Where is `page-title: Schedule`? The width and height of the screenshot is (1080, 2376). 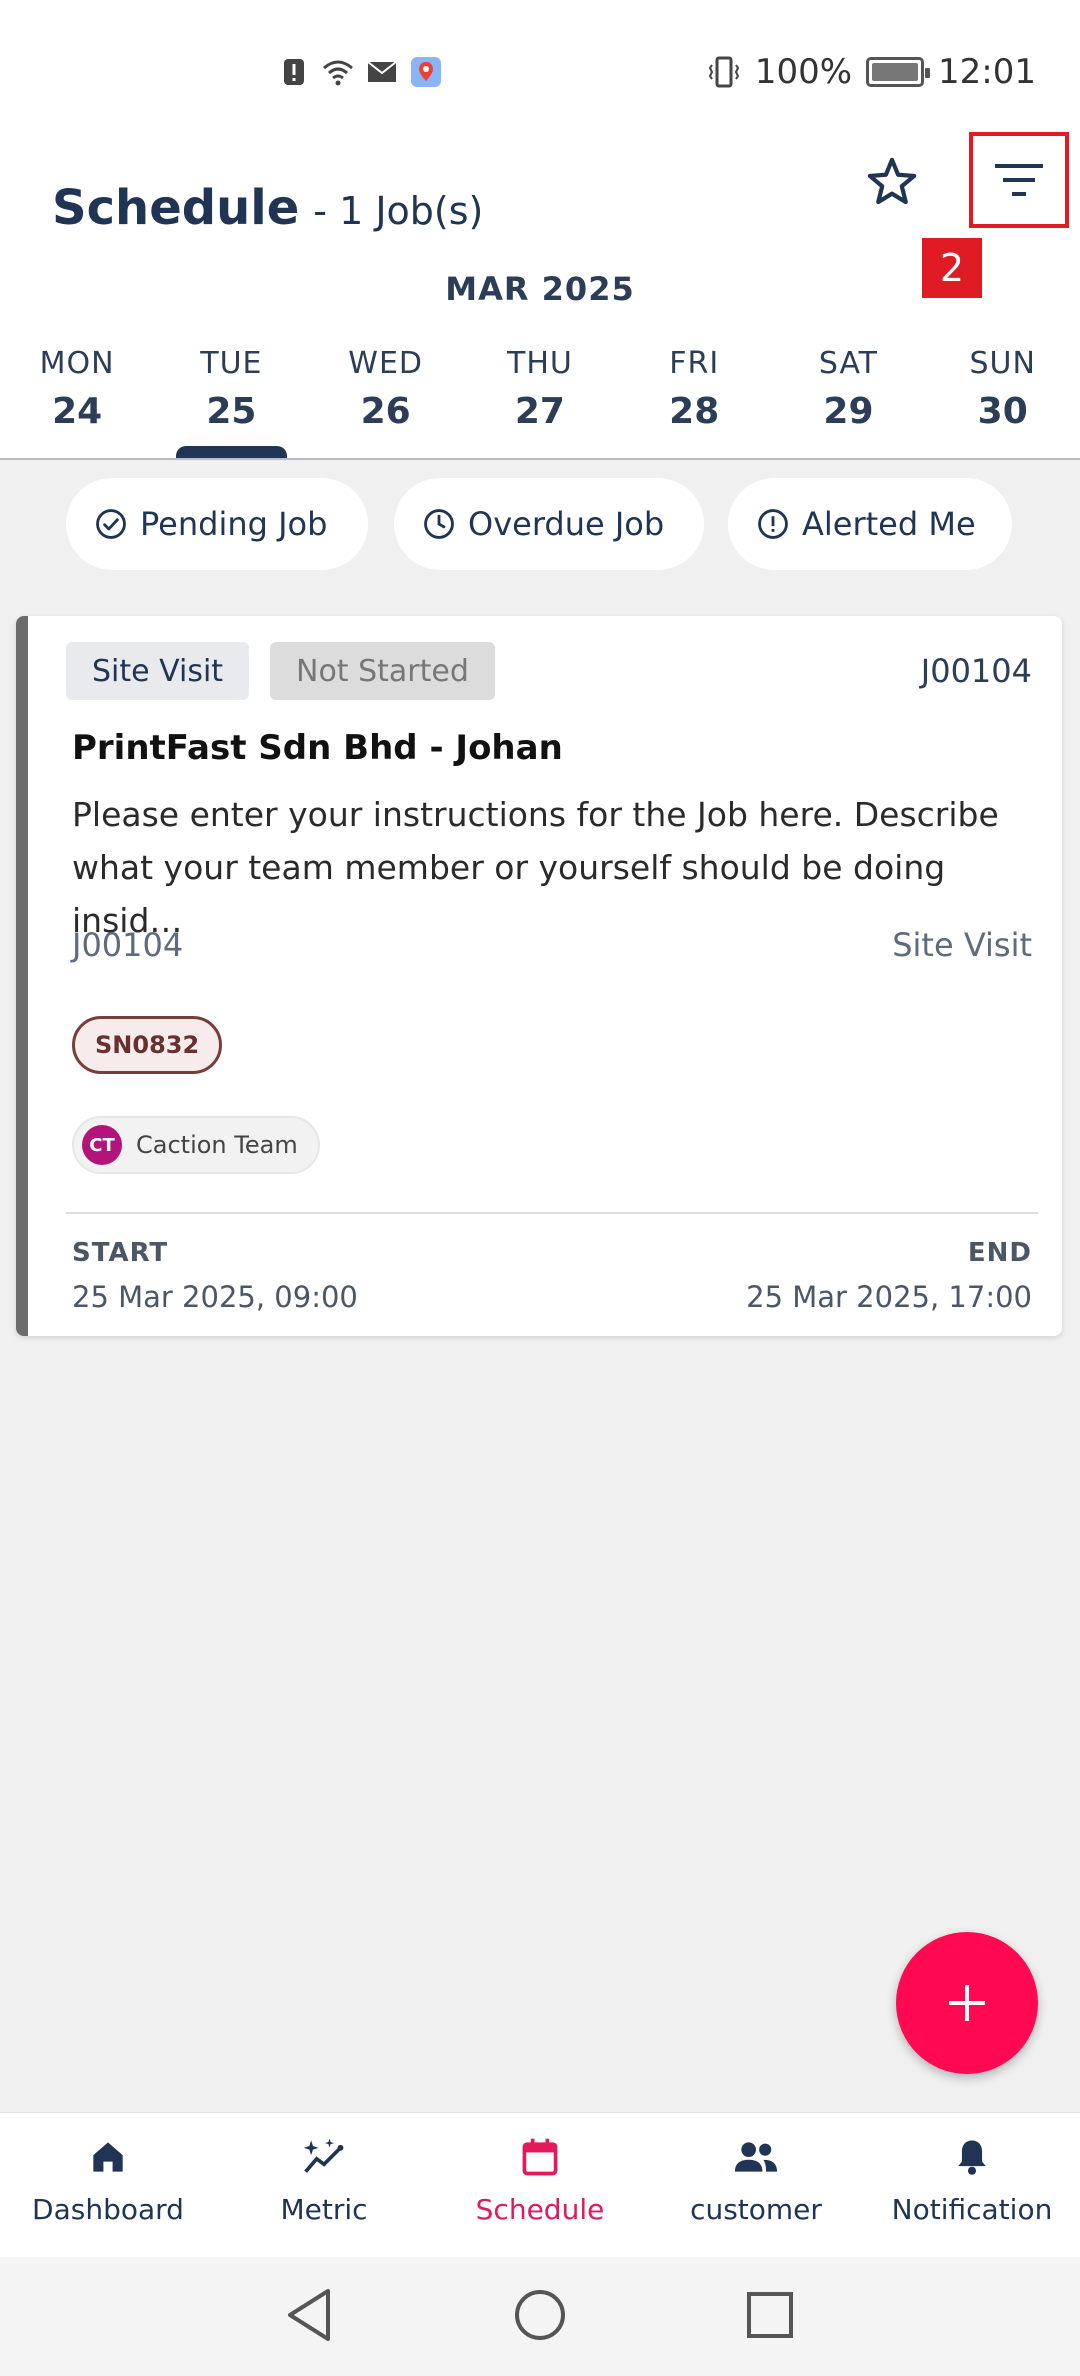 page-title: Schedule is located at coordinates (176, 208).